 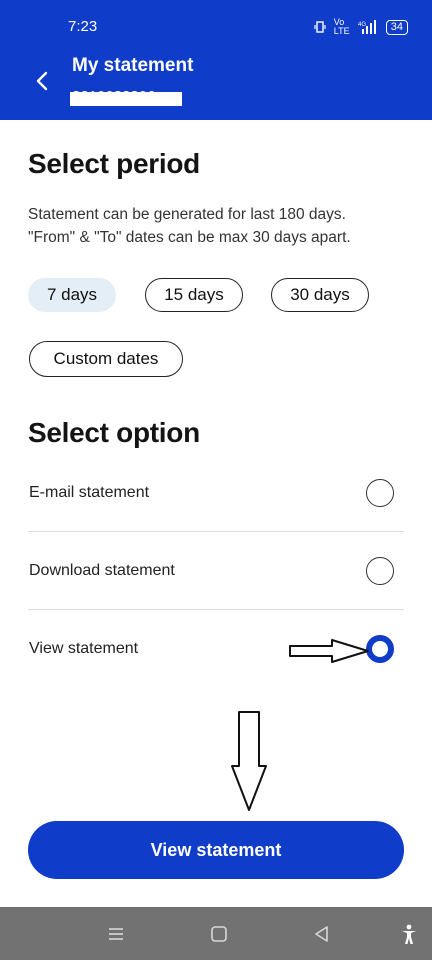 What do you see at coordinates (367, 27) in the screenshot?
I see `signal-icon: 4G` at bounding box center [367, 27].